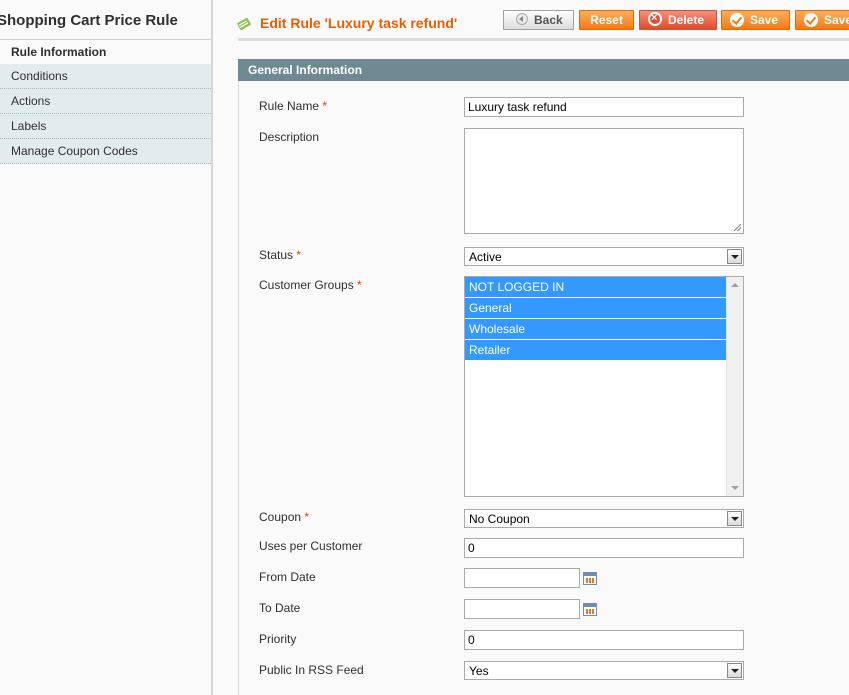 The height and width of the screenshot is (695, 849). I want to click on status-select: Active, so click(604, 256).